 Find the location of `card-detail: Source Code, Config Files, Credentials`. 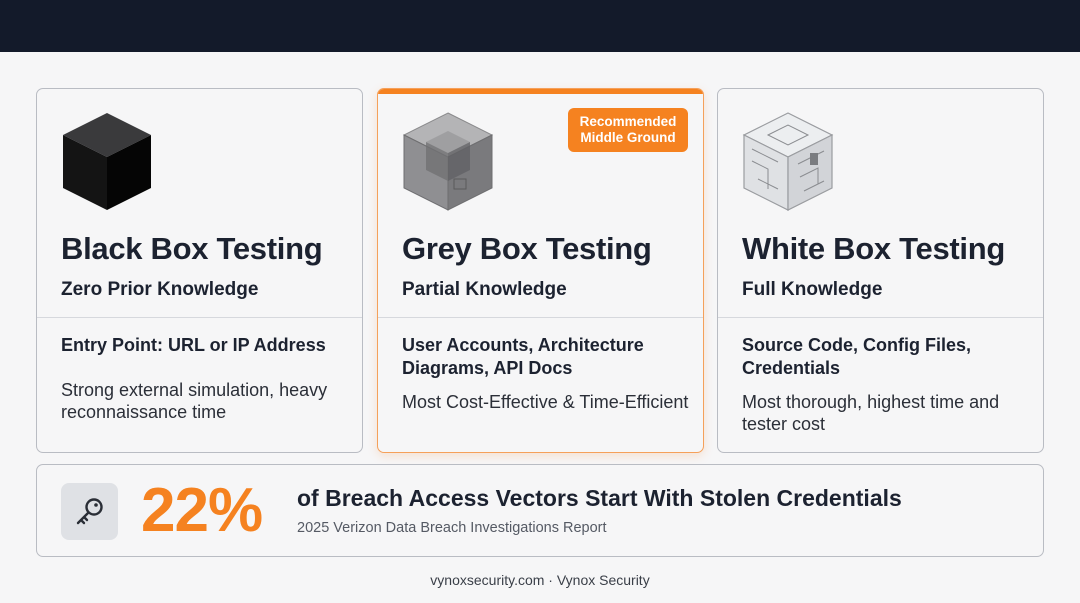

card-detail: Source Code, Config Files, Credentials is located at coordinates (857, 356).